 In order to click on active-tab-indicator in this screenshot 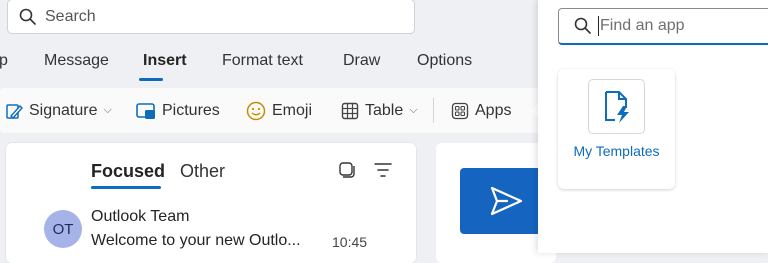, I will do `click(151, 79)`.